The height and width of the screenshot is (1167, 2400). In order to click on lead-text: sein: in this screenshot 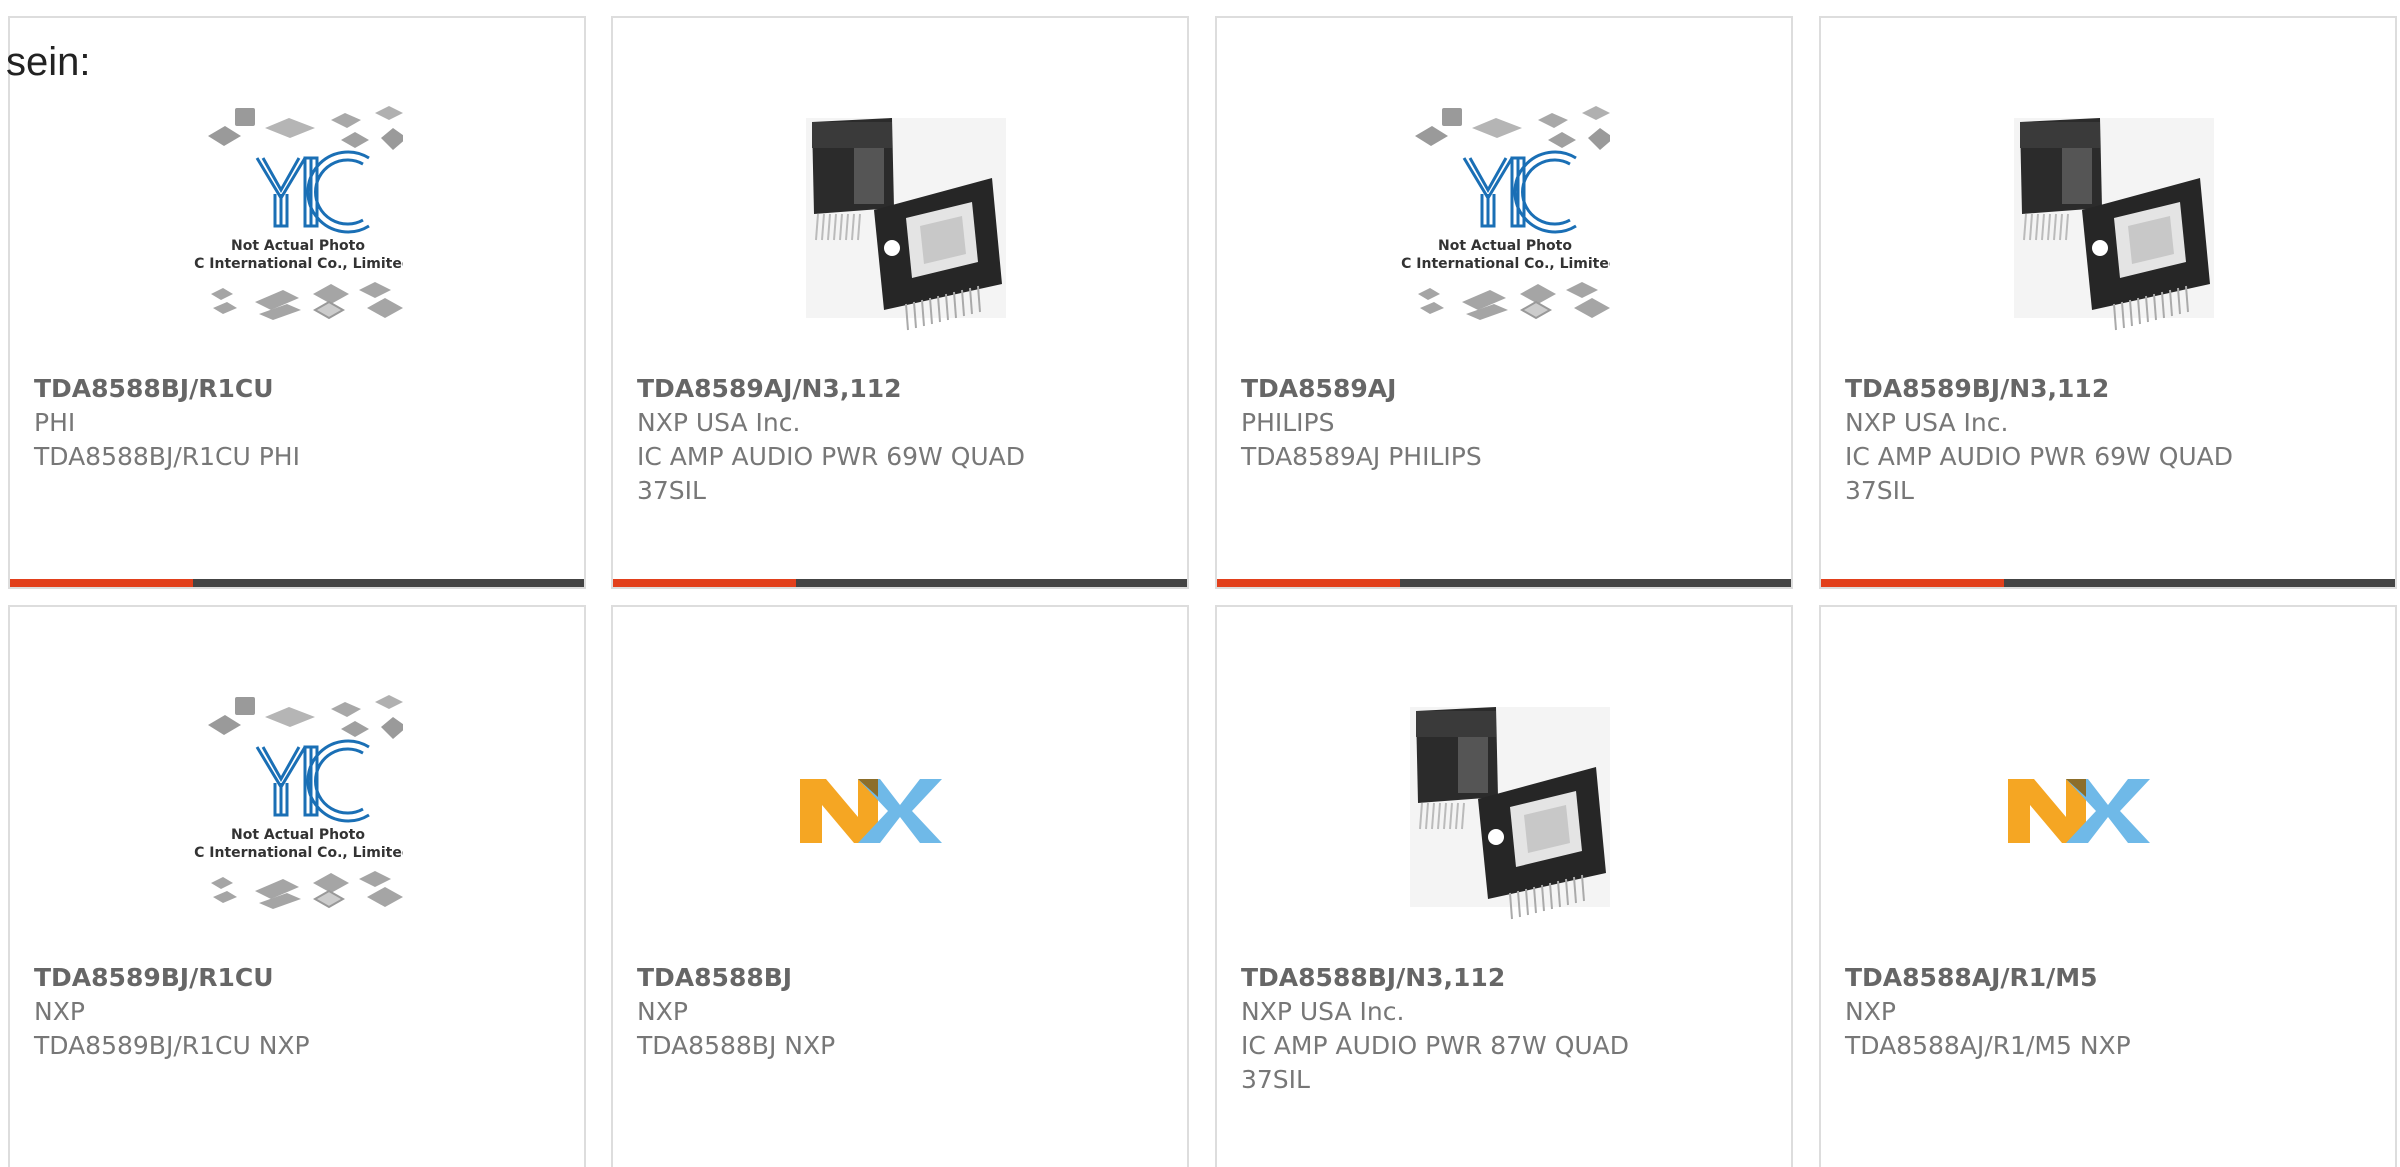, I will do `click(48, 62)`.